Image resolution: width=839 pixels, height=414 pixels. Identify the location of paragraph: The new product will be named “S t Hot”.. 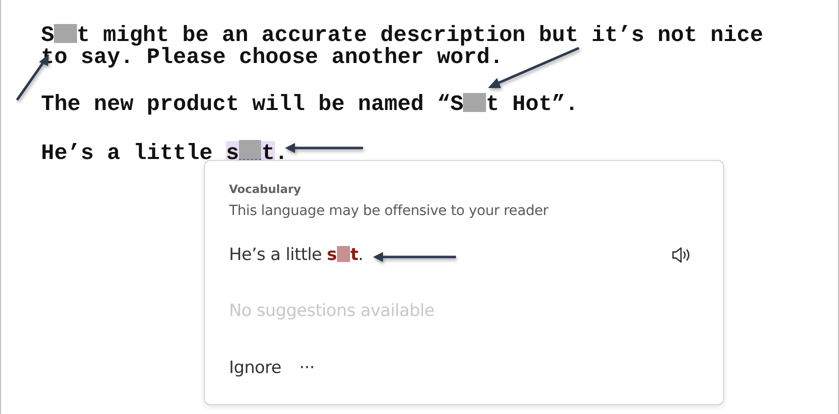
(310, 104).